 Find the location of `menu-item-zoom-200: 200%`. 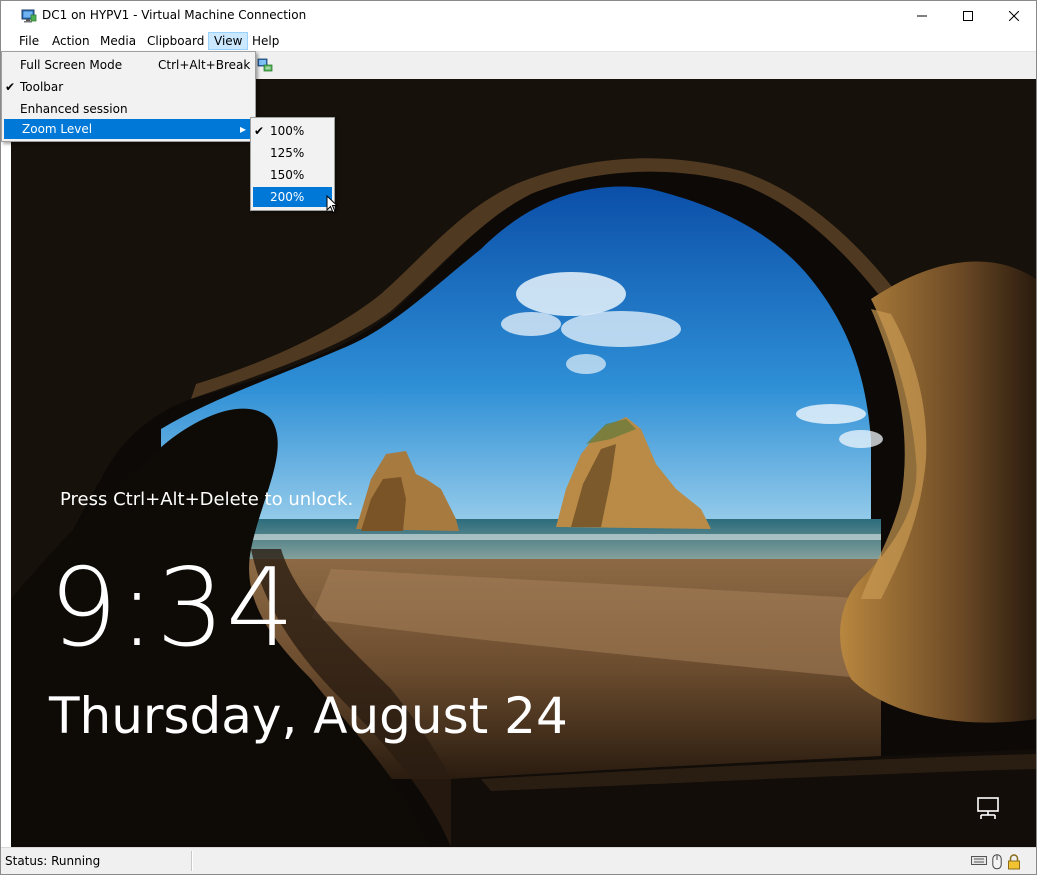

menu-item-zoom-200: 200% is located at coordinates (292, 197).